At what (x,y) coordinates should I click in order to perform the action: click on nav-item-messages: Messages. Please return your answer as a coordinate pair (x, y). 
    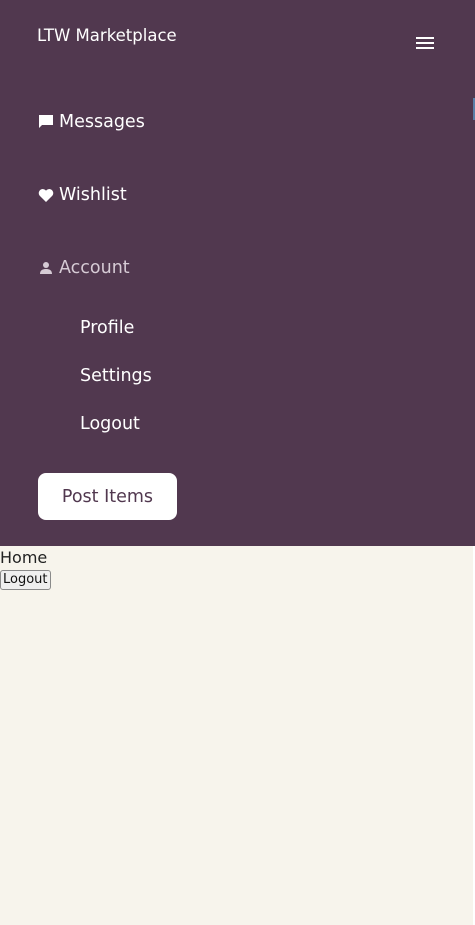
    Looking at the image, I should click on (91, 122).